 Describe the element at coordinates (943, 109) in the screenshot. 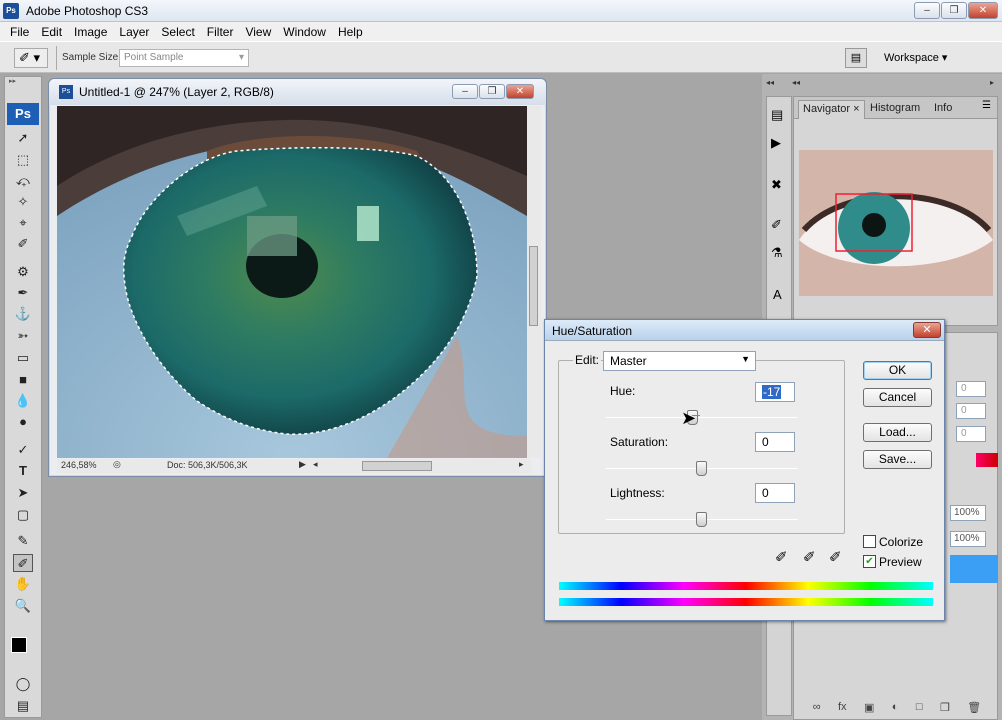

I see `tab-info: Info` at that location.